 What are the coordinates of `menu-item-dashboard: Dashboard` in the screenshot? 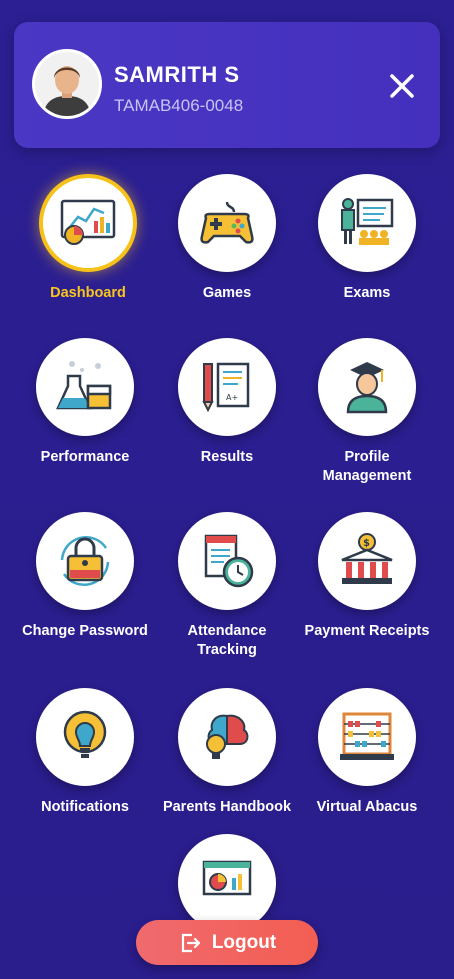 It's located at (88, 238).